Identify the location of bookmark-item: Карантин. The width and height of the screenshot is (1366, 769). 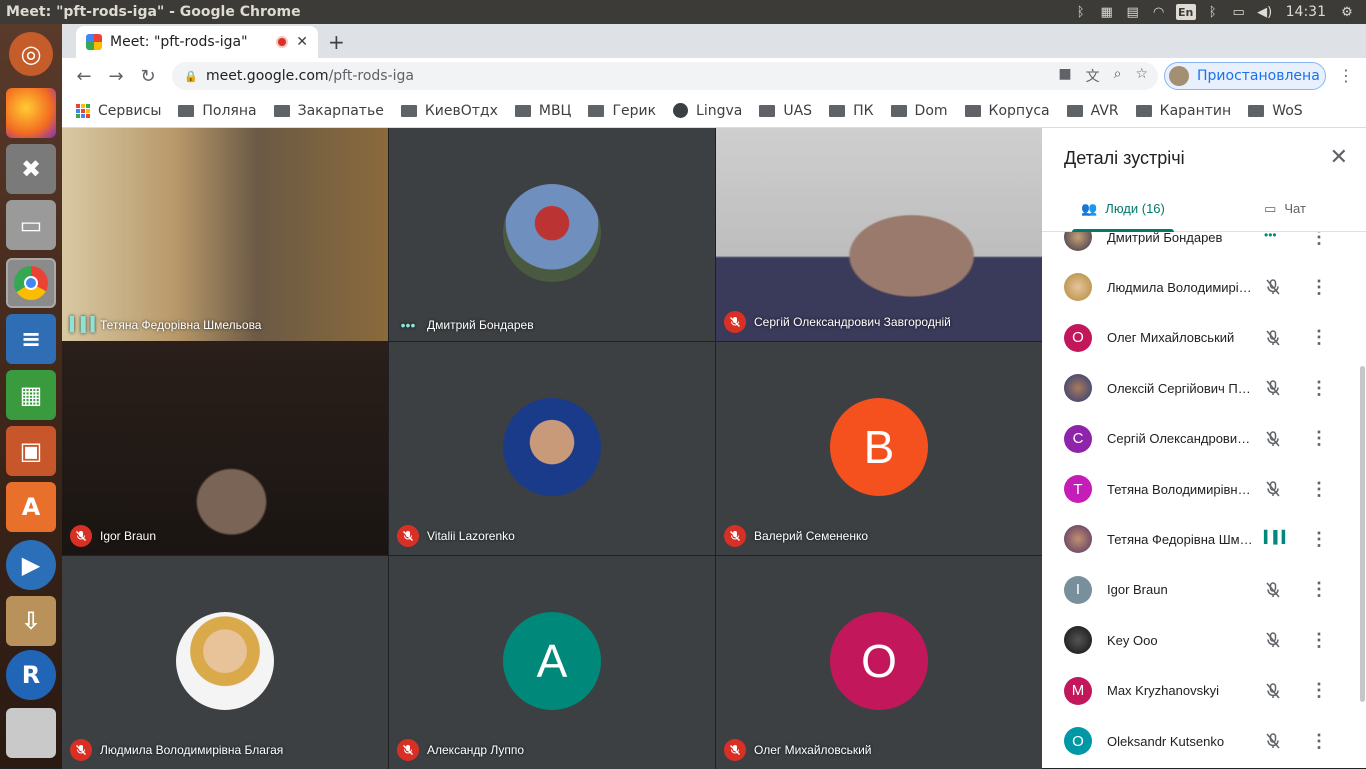
(1183, 111).